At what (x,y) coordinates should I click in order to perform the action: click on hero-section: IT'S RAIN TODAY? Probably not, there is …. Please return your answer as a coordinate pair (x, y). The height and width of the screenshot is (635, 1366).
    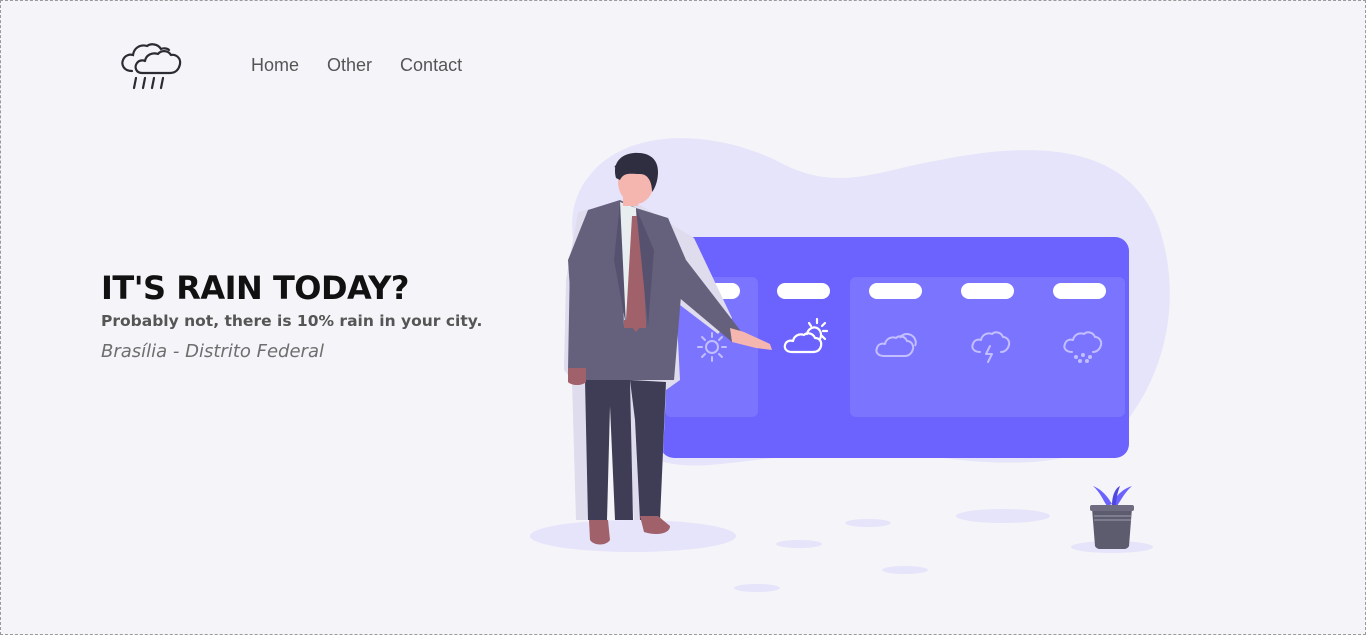
    Looking at the image, I should click on (311, 316).